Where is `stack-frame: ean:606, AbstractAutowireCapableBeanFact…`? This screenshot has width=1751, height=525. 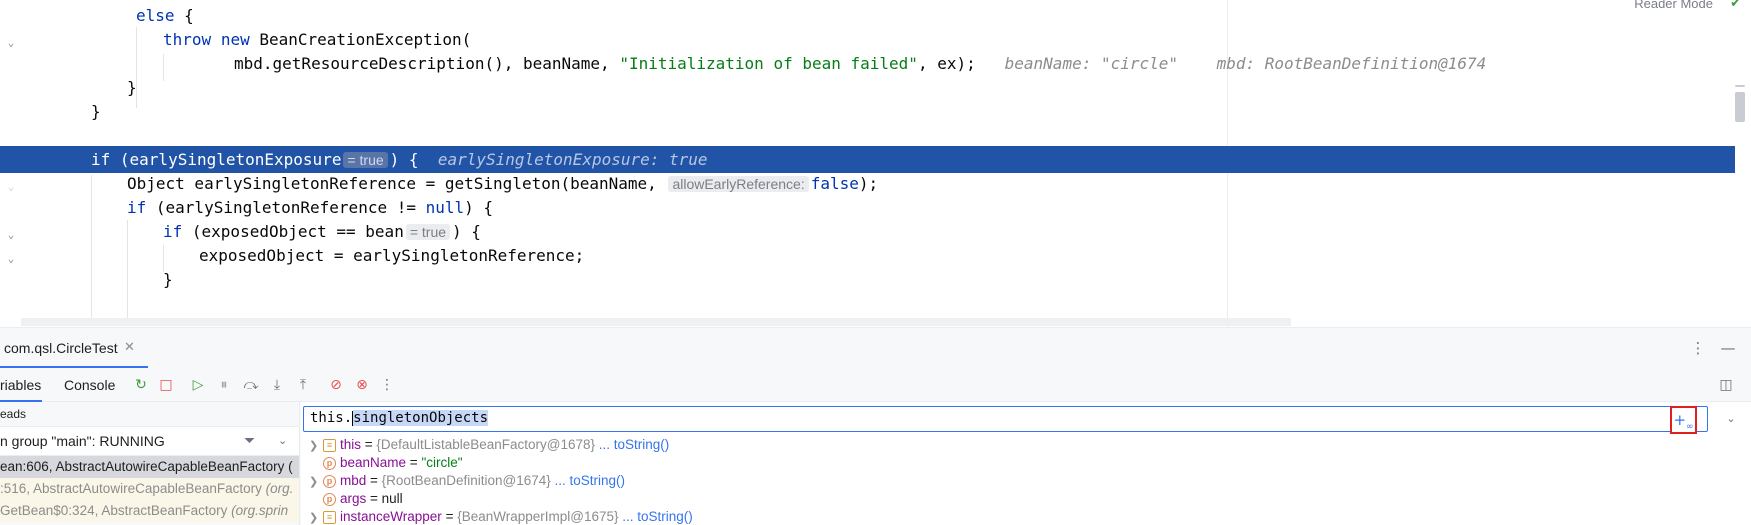
stack-frame: ean:606, AbstractAutowireCapableBeanFact… is located at coordinates (149, 467).